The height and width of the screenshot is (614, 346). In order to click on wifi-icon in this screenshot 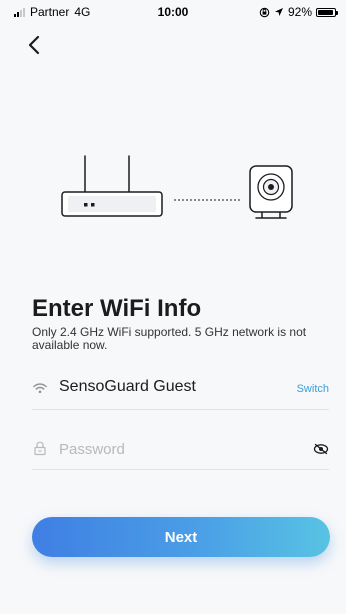, I will do `click(40, 388)`.